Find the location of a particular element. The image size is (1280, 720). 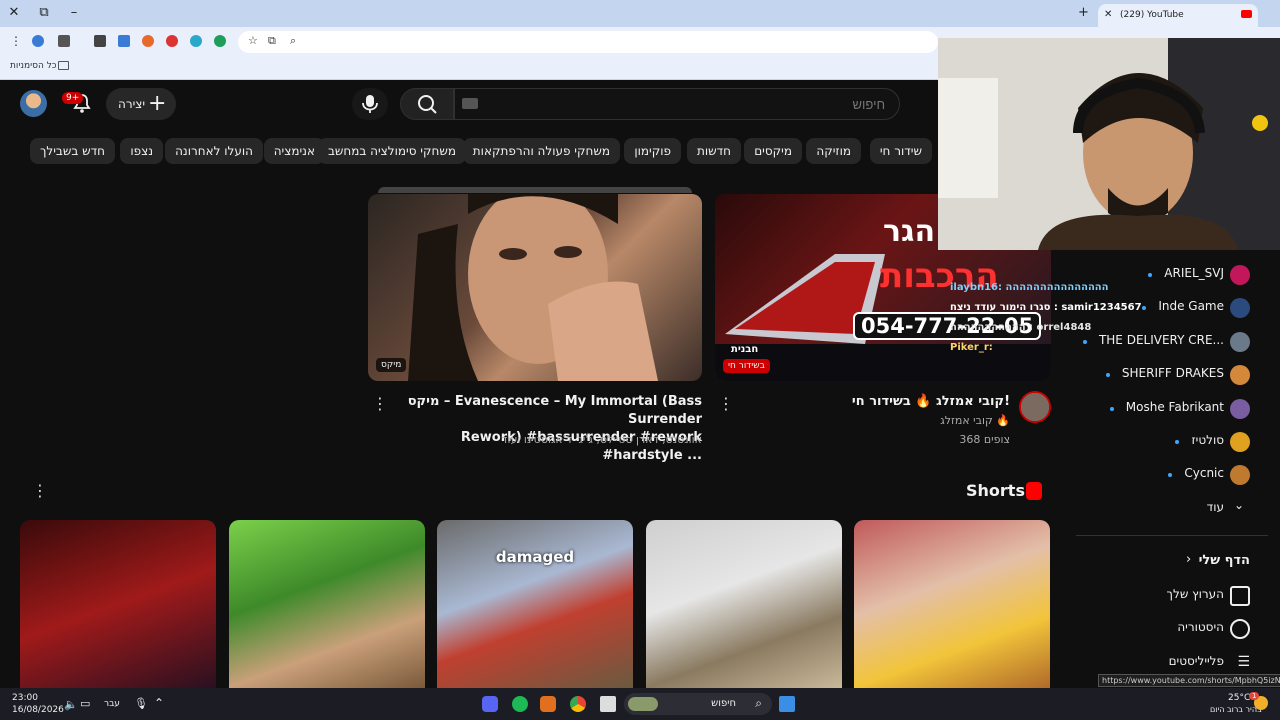

minimize-window-icon: – is located at coordinates (74, 13).